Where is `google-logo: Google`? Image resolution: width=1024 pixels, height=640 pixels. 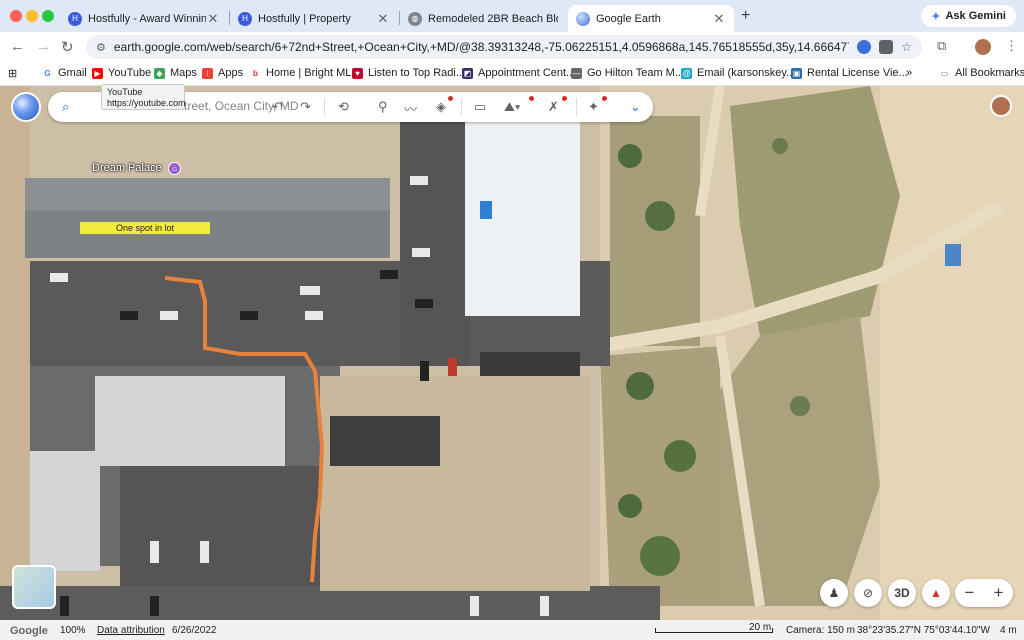 google-logo: Google is located at coordinates (29, 631).